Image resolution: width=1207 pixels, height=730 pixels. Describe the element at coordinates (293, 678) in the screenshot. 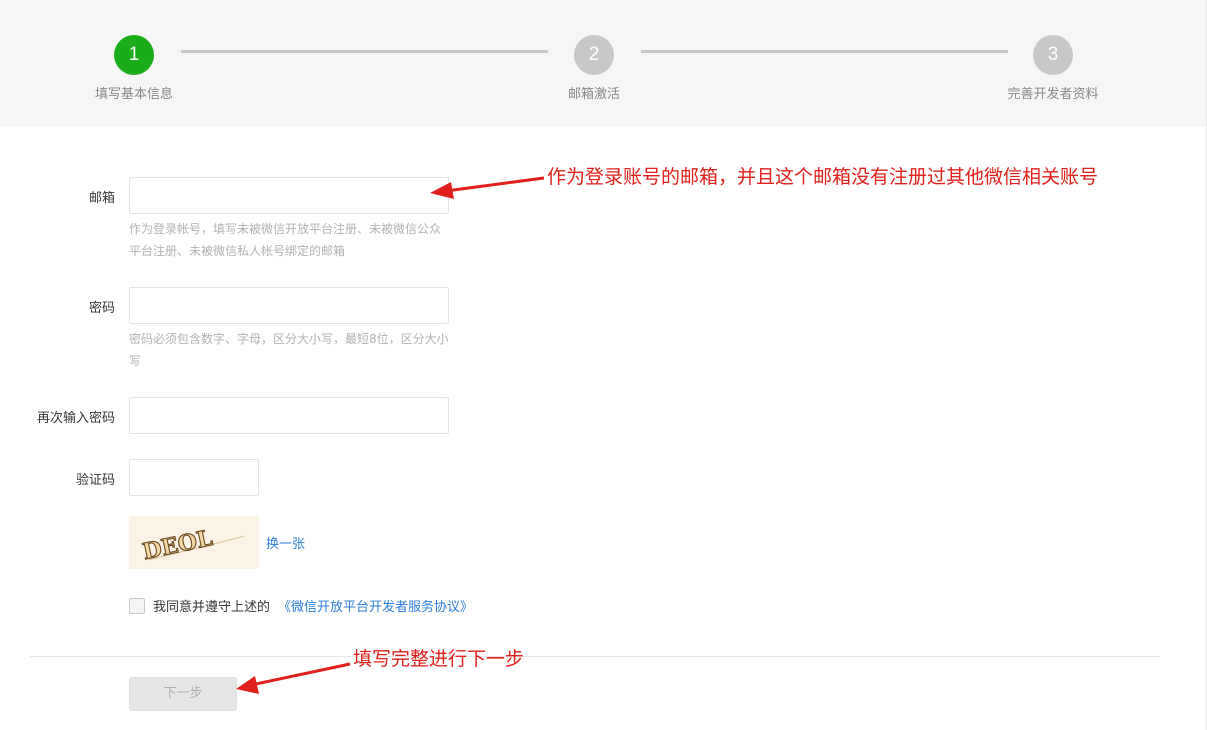

I see `next-arrow-icon` at that location.